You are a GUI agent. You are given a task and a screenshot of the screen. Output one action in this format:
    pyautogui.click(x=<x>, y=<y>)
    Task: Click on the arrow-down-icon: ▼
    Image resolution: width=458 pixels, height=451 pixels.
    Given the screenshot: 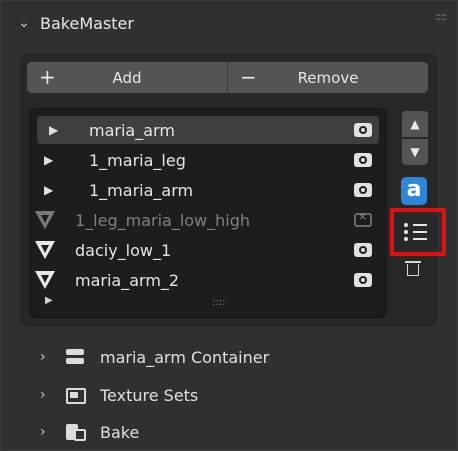 What is the action you would take?
    pyautogui.click(x=415, y=152)
    